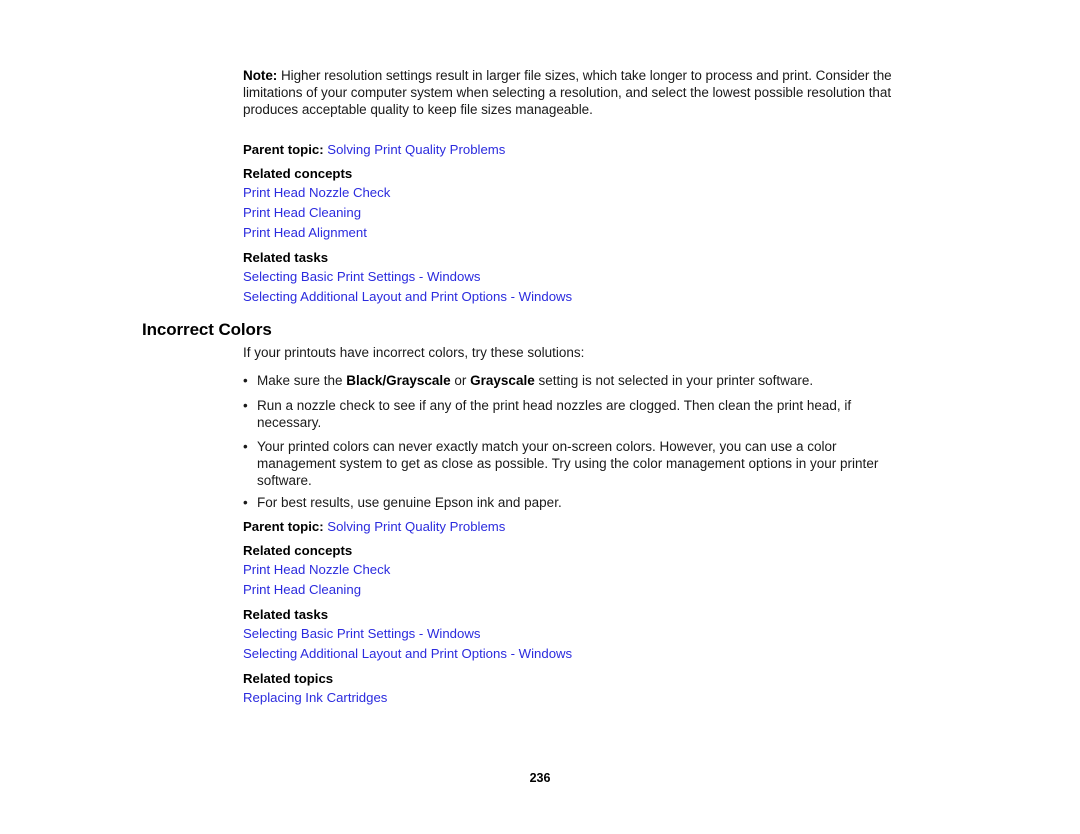  I want to click on page-number: 236, so click(540, 778).